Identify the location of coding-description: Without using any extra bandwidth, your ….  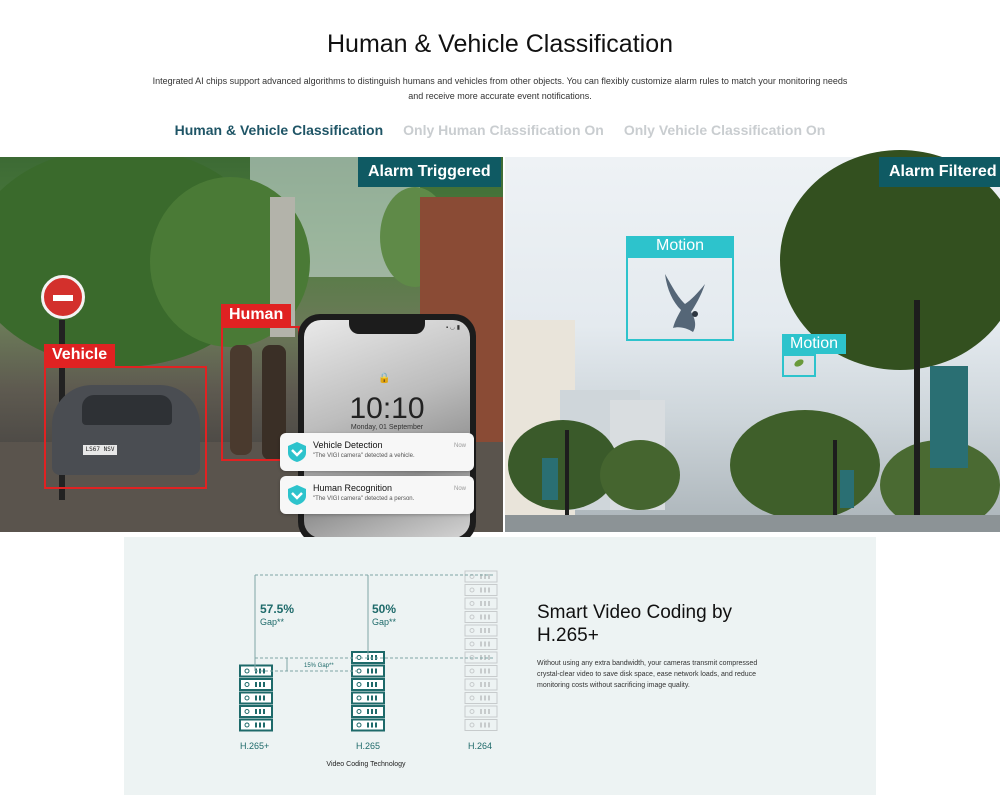
(647, 674).